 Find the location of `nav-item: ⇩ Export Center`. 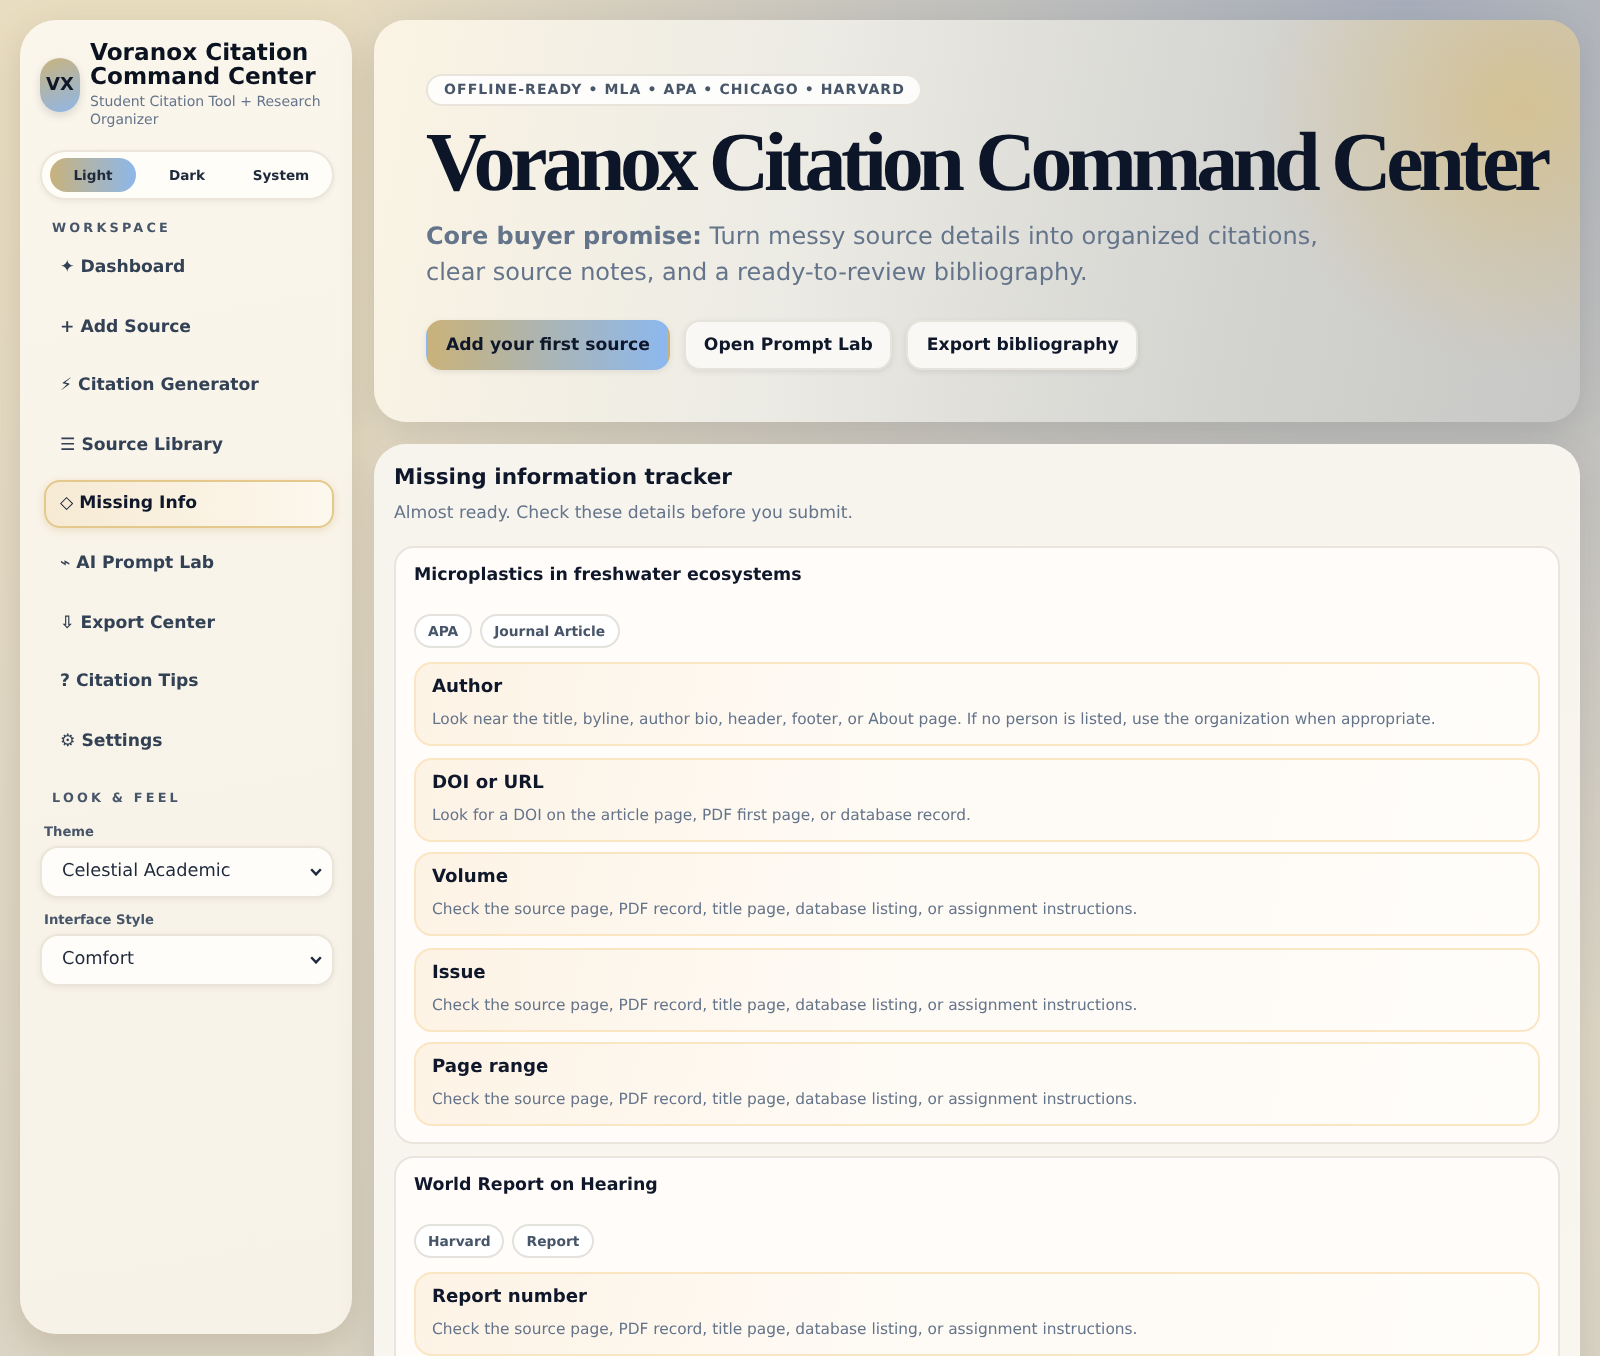

nav-item: ⇩ Export Center is located at coordinates (189, 623).